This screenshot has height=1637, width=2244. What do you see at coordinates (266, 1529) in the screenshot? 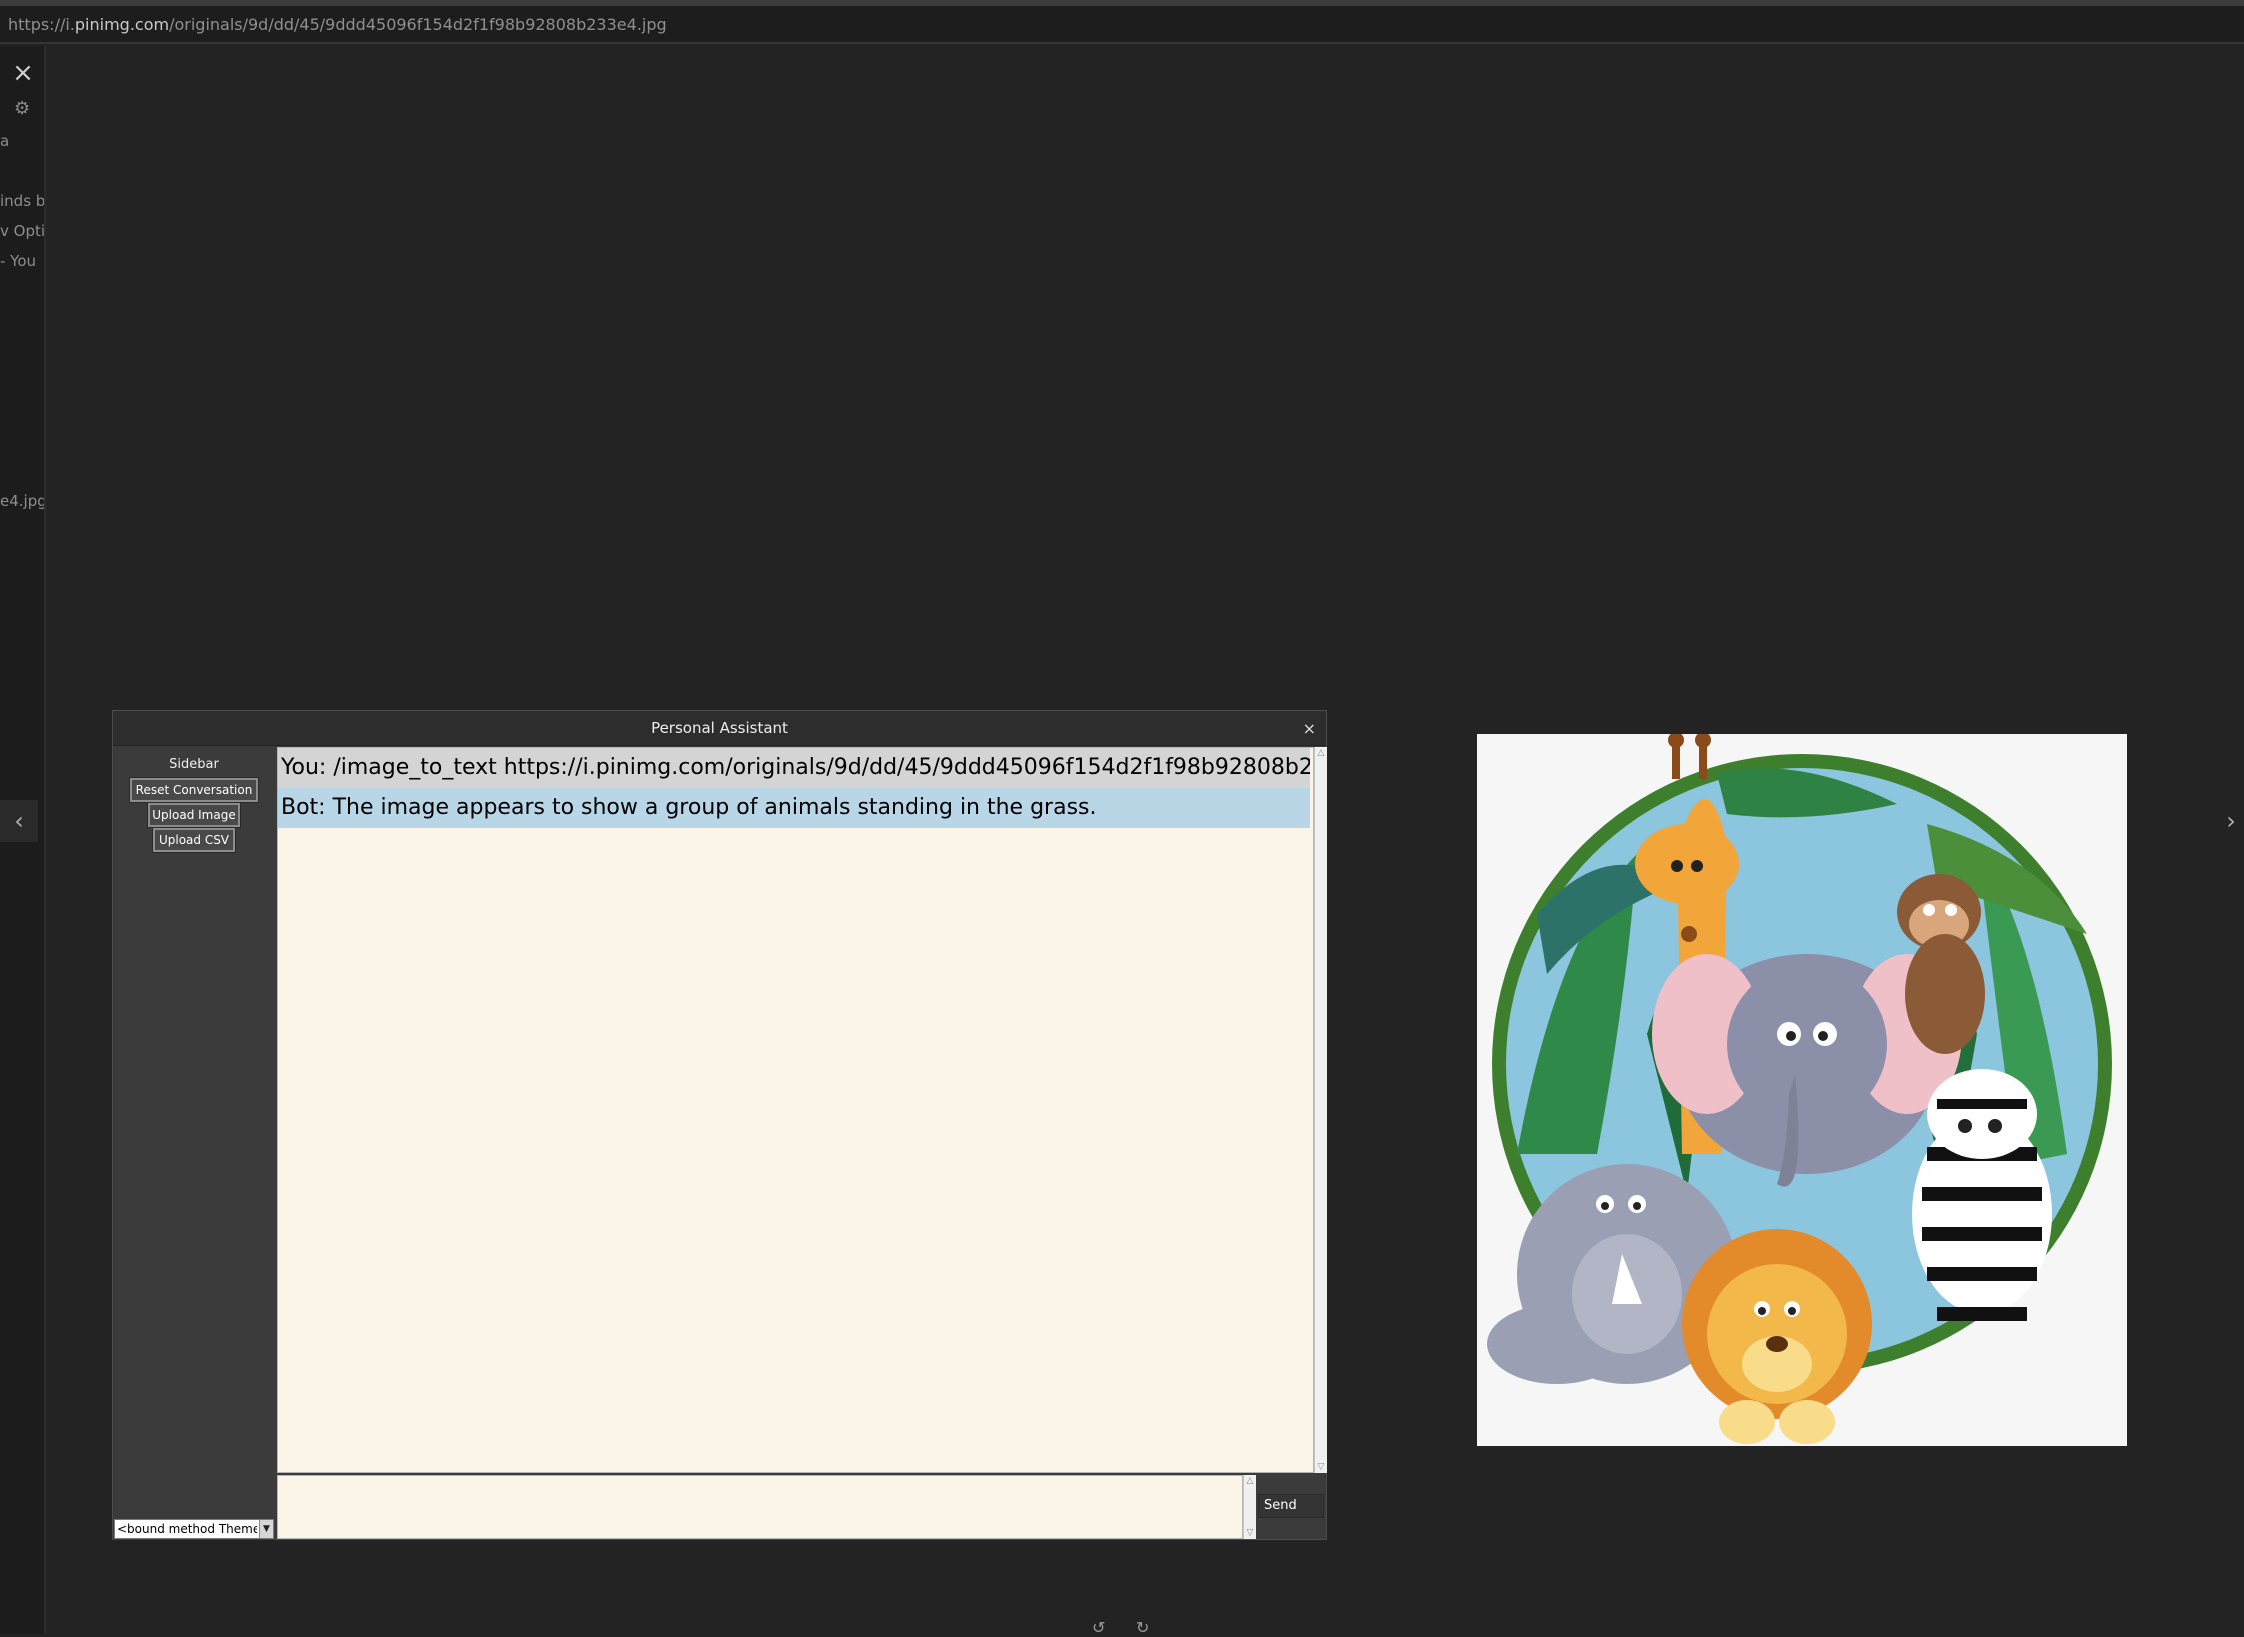
I see `chevron-down-icon: ▼` at bounding box center [266, 1529].